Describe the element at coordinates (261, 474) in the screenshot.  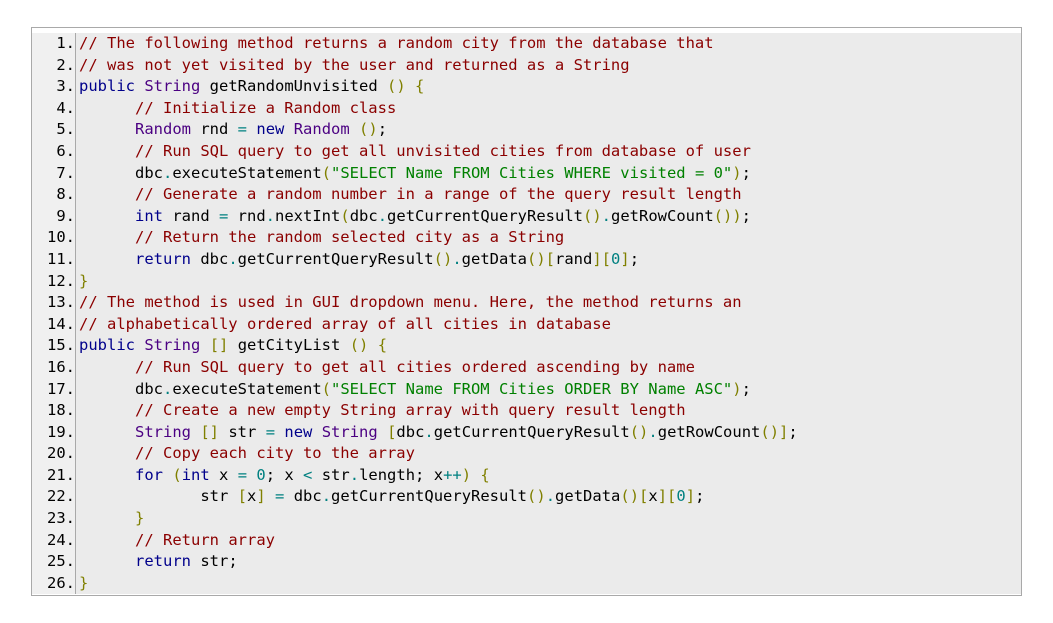
I see `code-token-number: 0` at that location.